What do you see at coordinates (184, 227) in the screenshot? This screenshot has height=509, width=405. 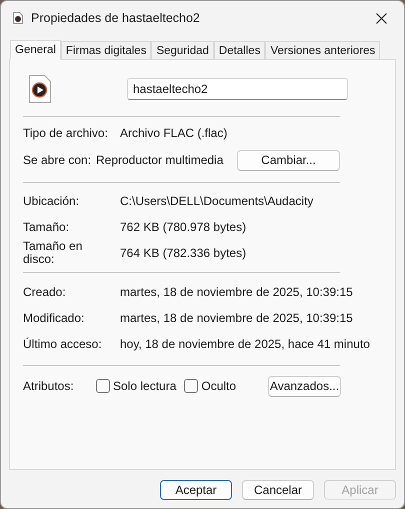 I see `field-value: 762 KB (780.978 bytes)` at bounding box center [184, 227].